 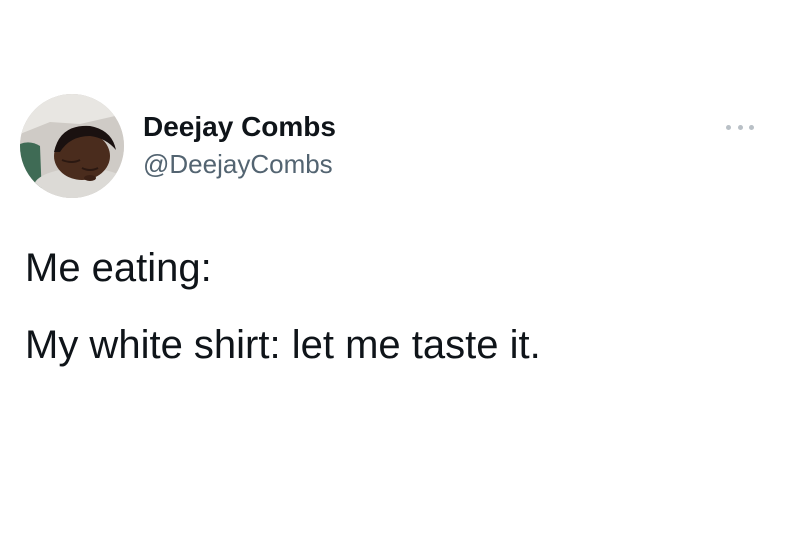 I want to click on tweet-line: Me eating:, so click(x=118, y=268).